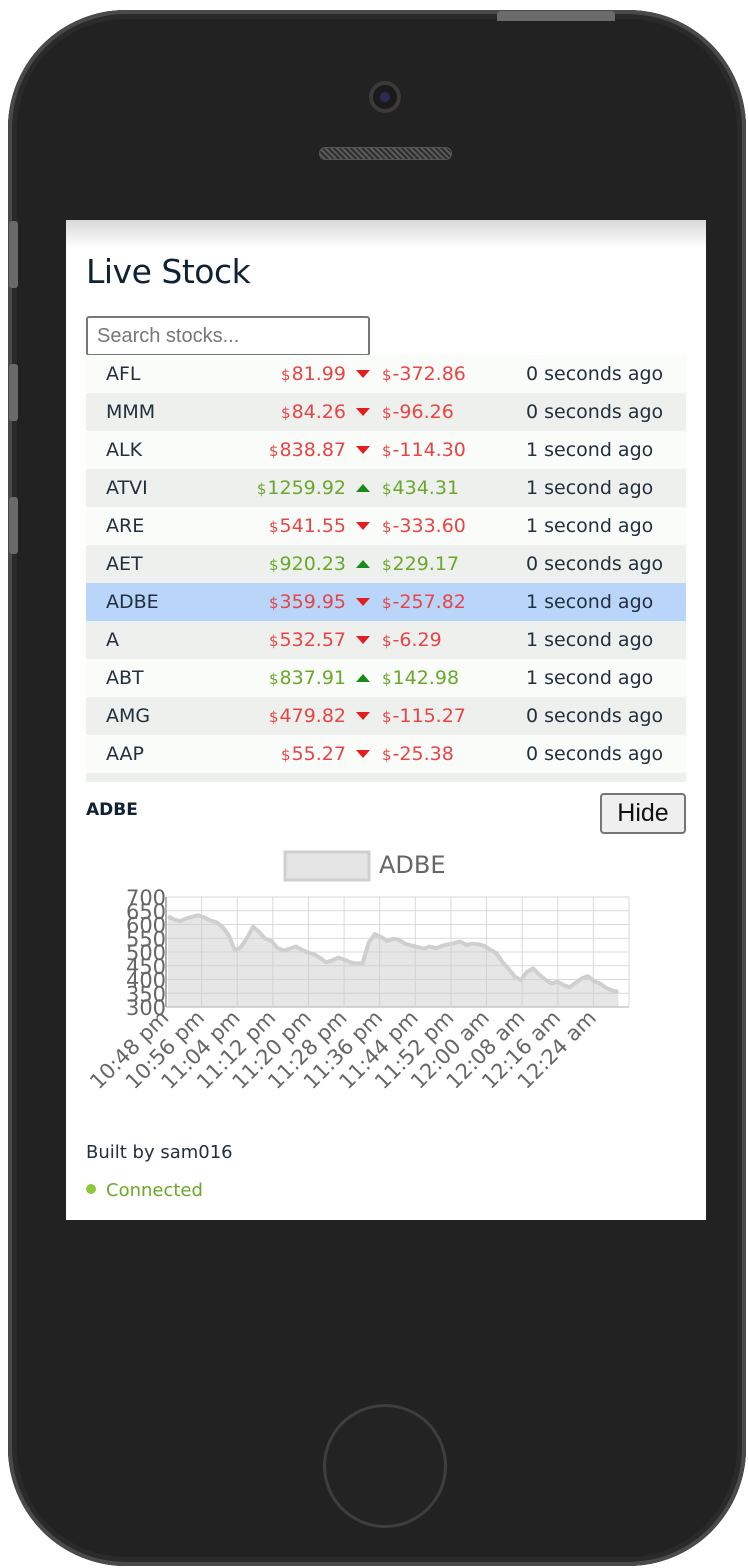 The image size is (748, 1568). I want to click on stock-change: $-25.38, so click(418, 754).